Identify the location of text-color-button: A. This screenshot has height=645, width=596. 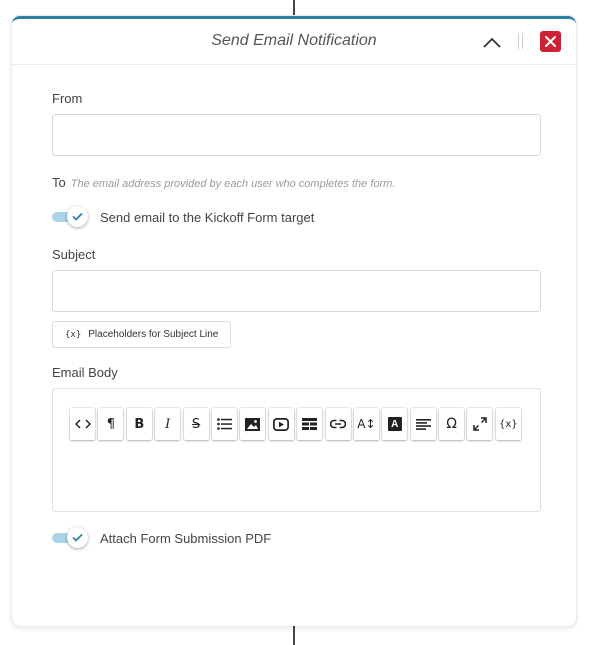
(395, 424).